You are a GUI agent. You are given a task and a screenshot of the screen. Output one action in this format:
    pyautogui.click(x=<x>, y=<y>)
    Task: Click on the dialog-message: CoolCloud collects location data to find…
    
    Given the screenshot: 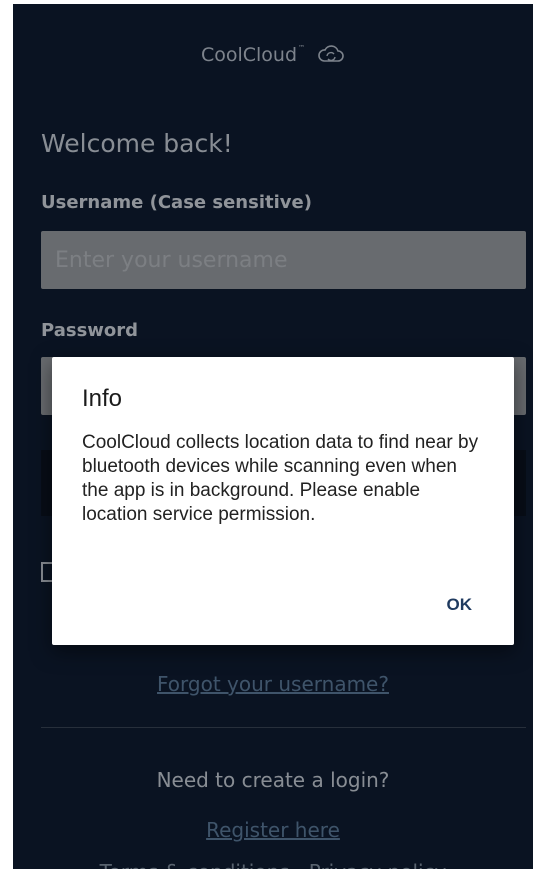 What is the action you would take?
    pyautogui.click(x=280, y=478)
    